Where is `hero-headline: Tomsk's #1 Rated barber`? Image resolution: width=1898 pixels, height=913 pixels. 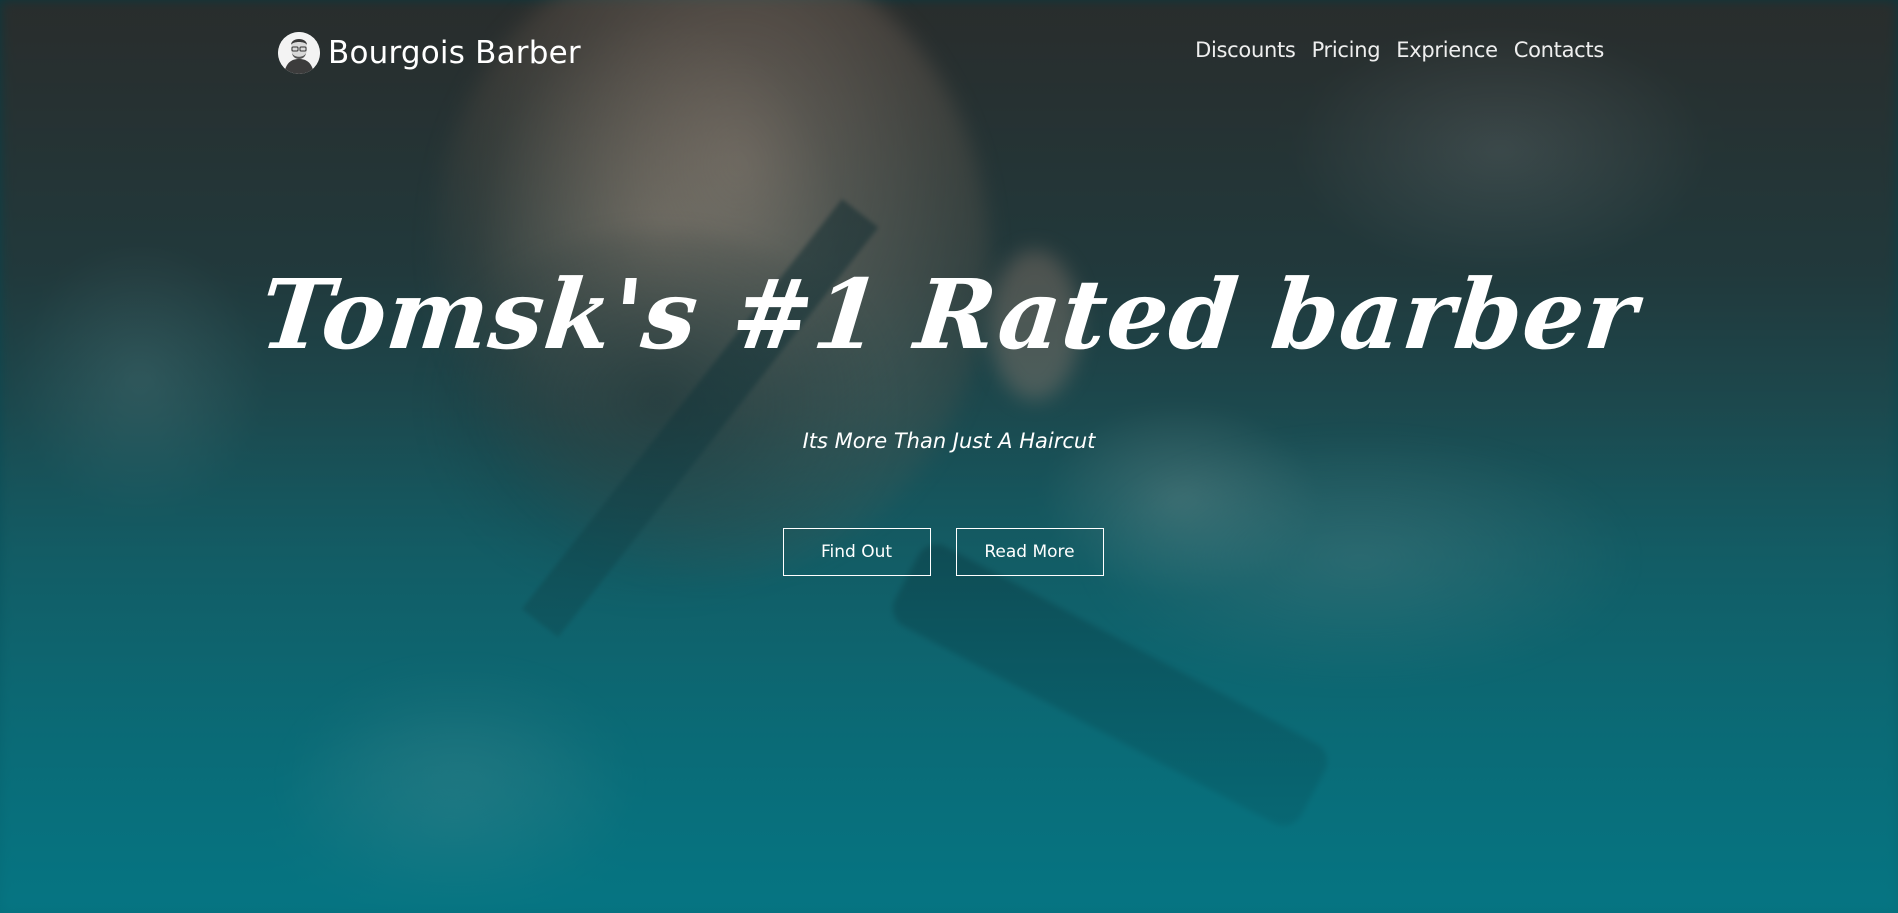
hero-headline: Tomsk's #1 Rated barber is located at coordinates (949, 314).